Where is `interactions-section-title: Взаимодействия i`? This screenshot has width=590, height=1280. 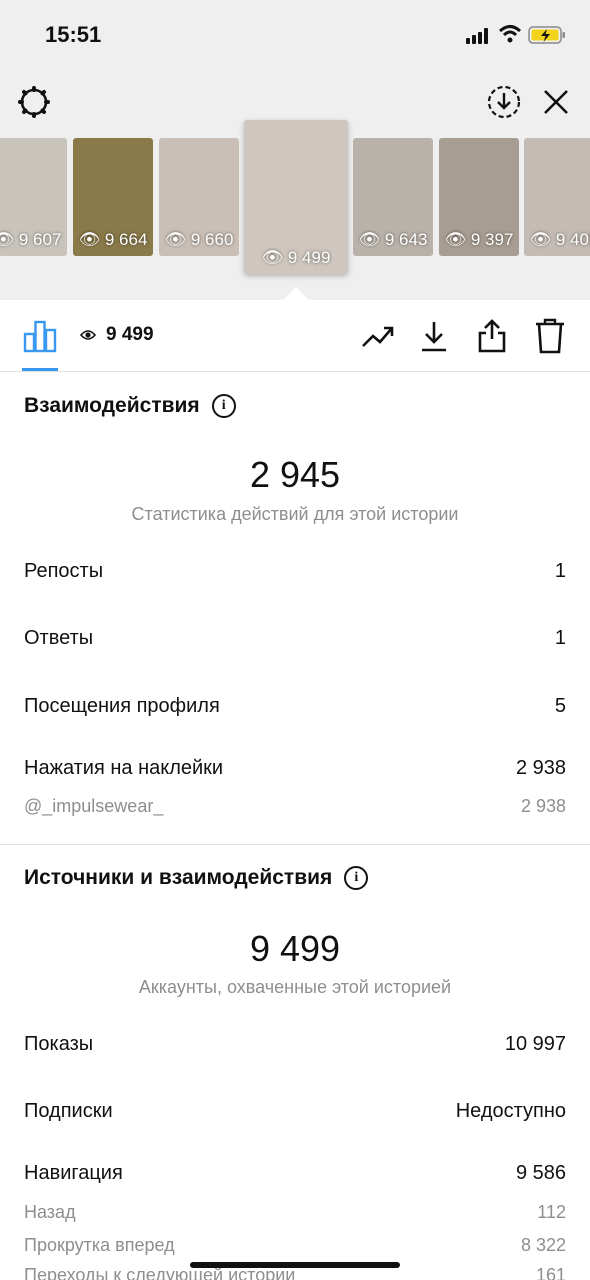 interactions-section-title: Взаимодействия i is located at coordinates (130, 406).